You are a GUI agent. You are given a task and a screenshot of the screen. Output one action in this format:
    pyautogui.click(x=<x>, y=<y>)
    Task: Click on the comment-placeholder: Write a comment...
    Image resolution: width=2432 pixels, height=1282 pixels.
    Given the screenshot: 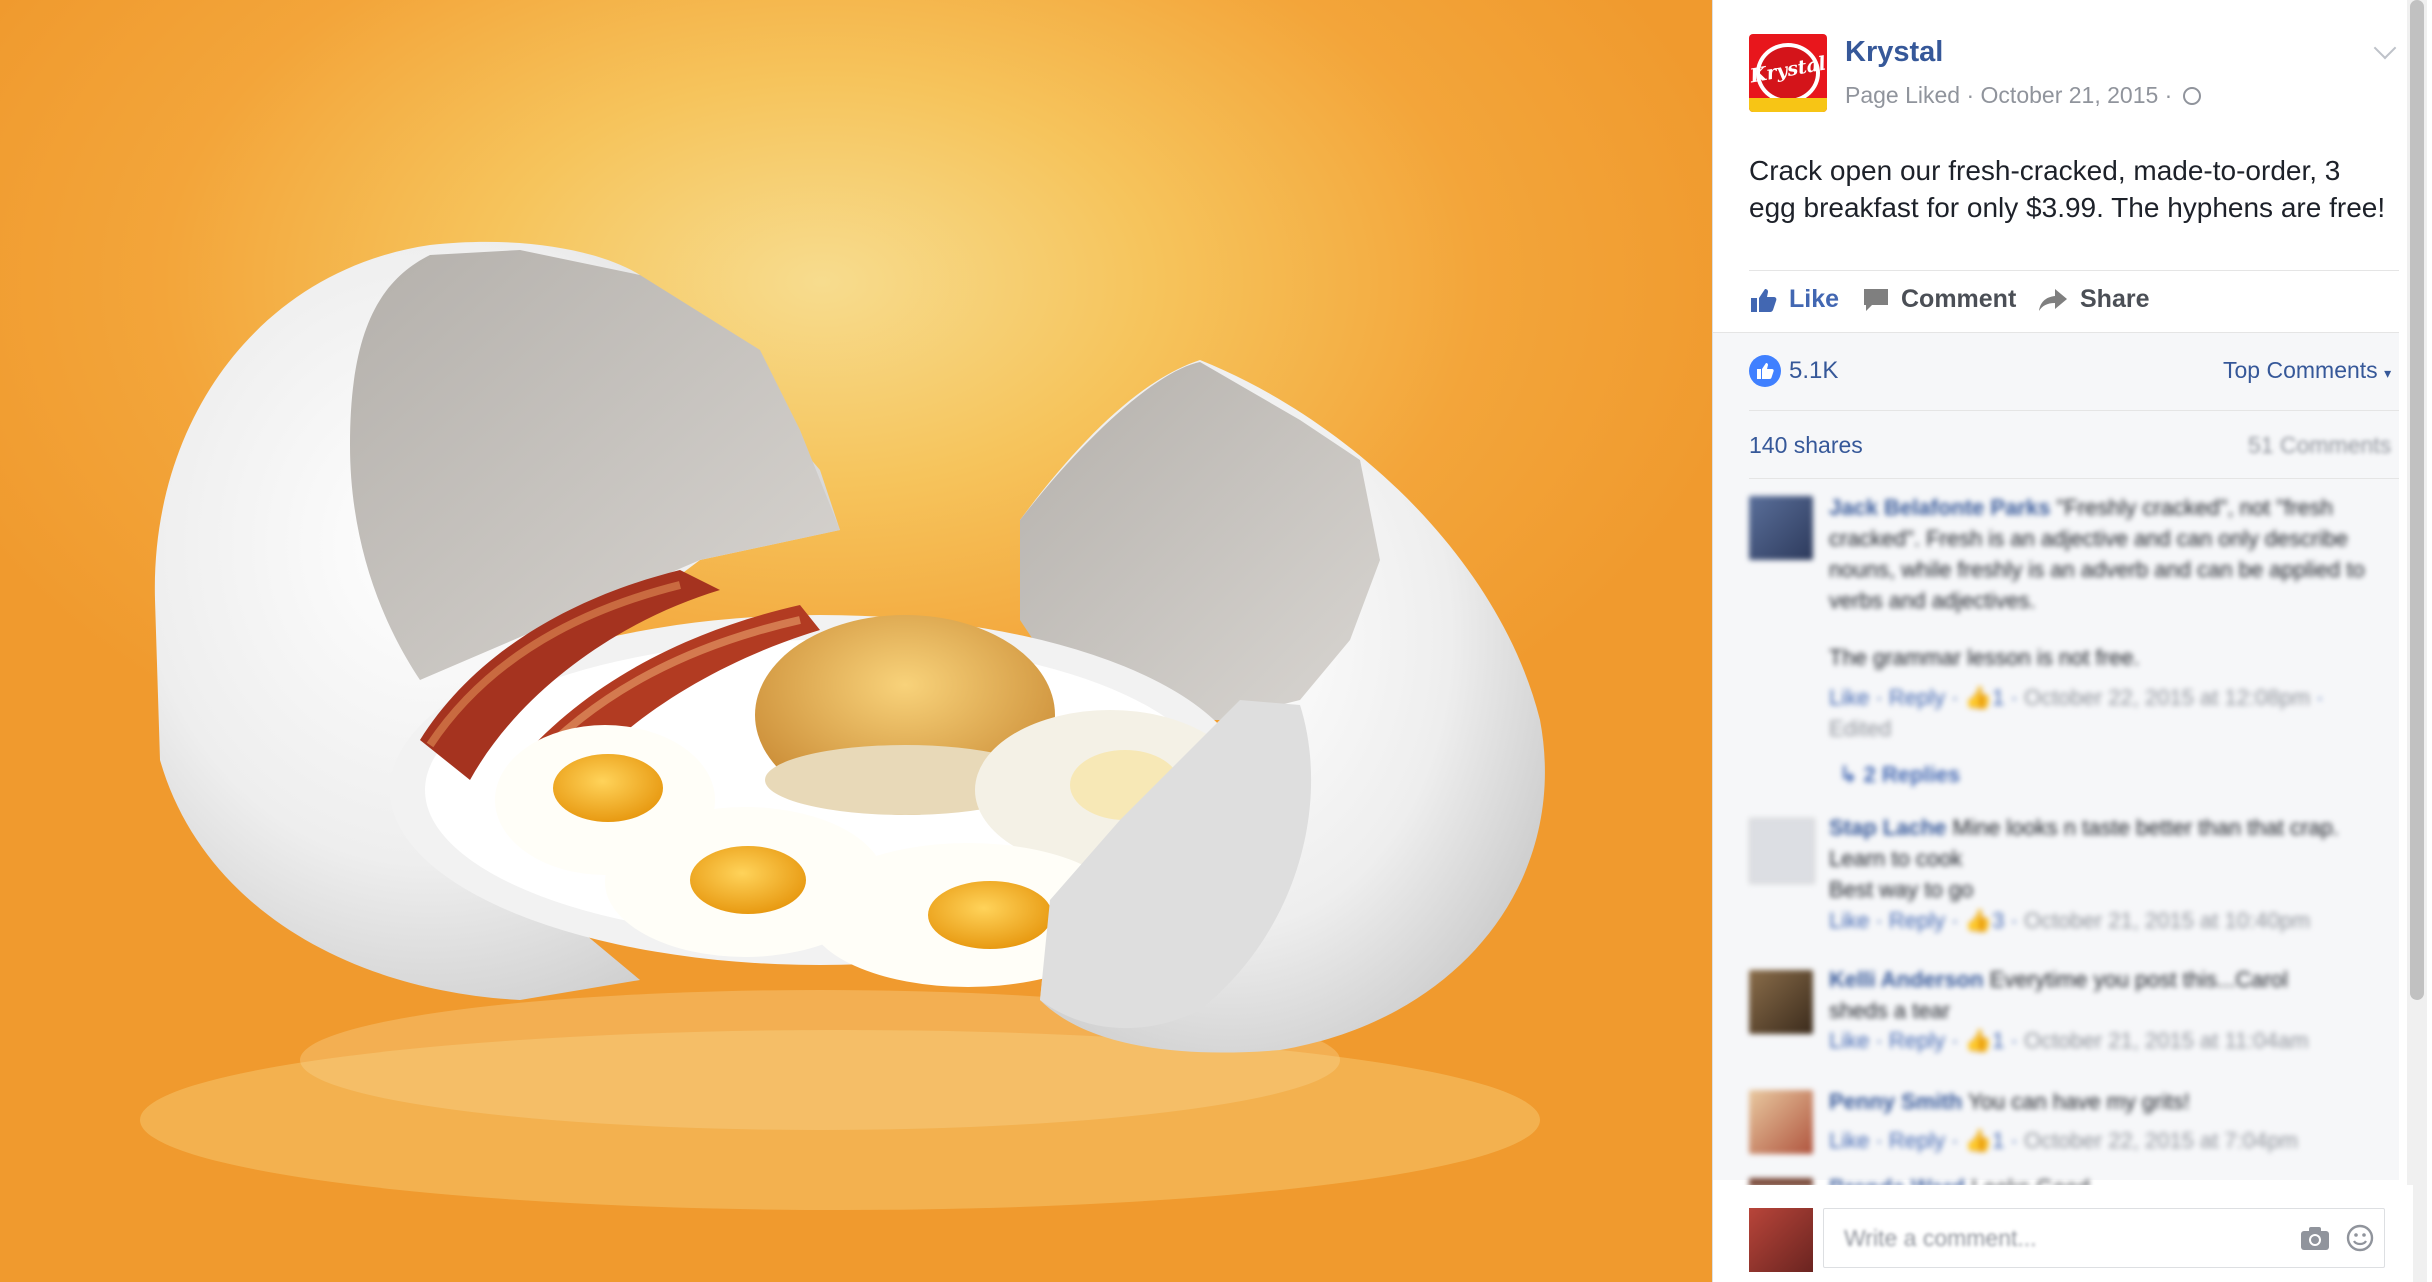 What is the action you would take?
    pyautogui.click(x=1940, y=1238)
    